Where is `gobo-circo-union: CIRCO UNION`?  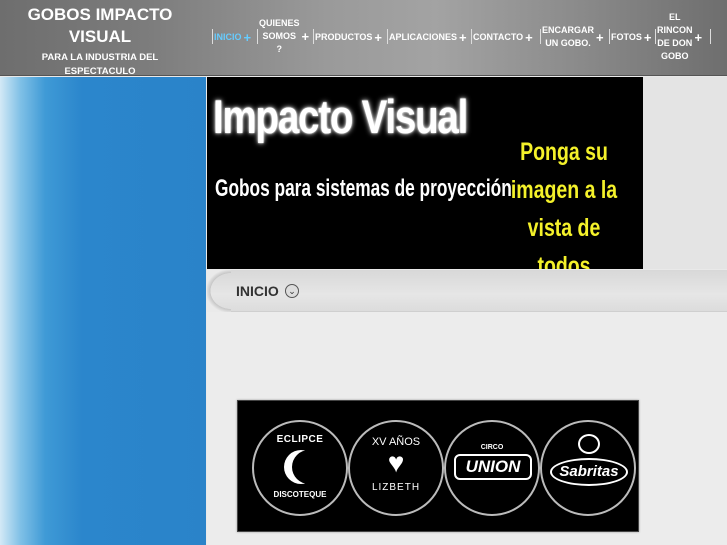 gobo-circo-union: CIRCO UNION is located at coordinates (492, 468).